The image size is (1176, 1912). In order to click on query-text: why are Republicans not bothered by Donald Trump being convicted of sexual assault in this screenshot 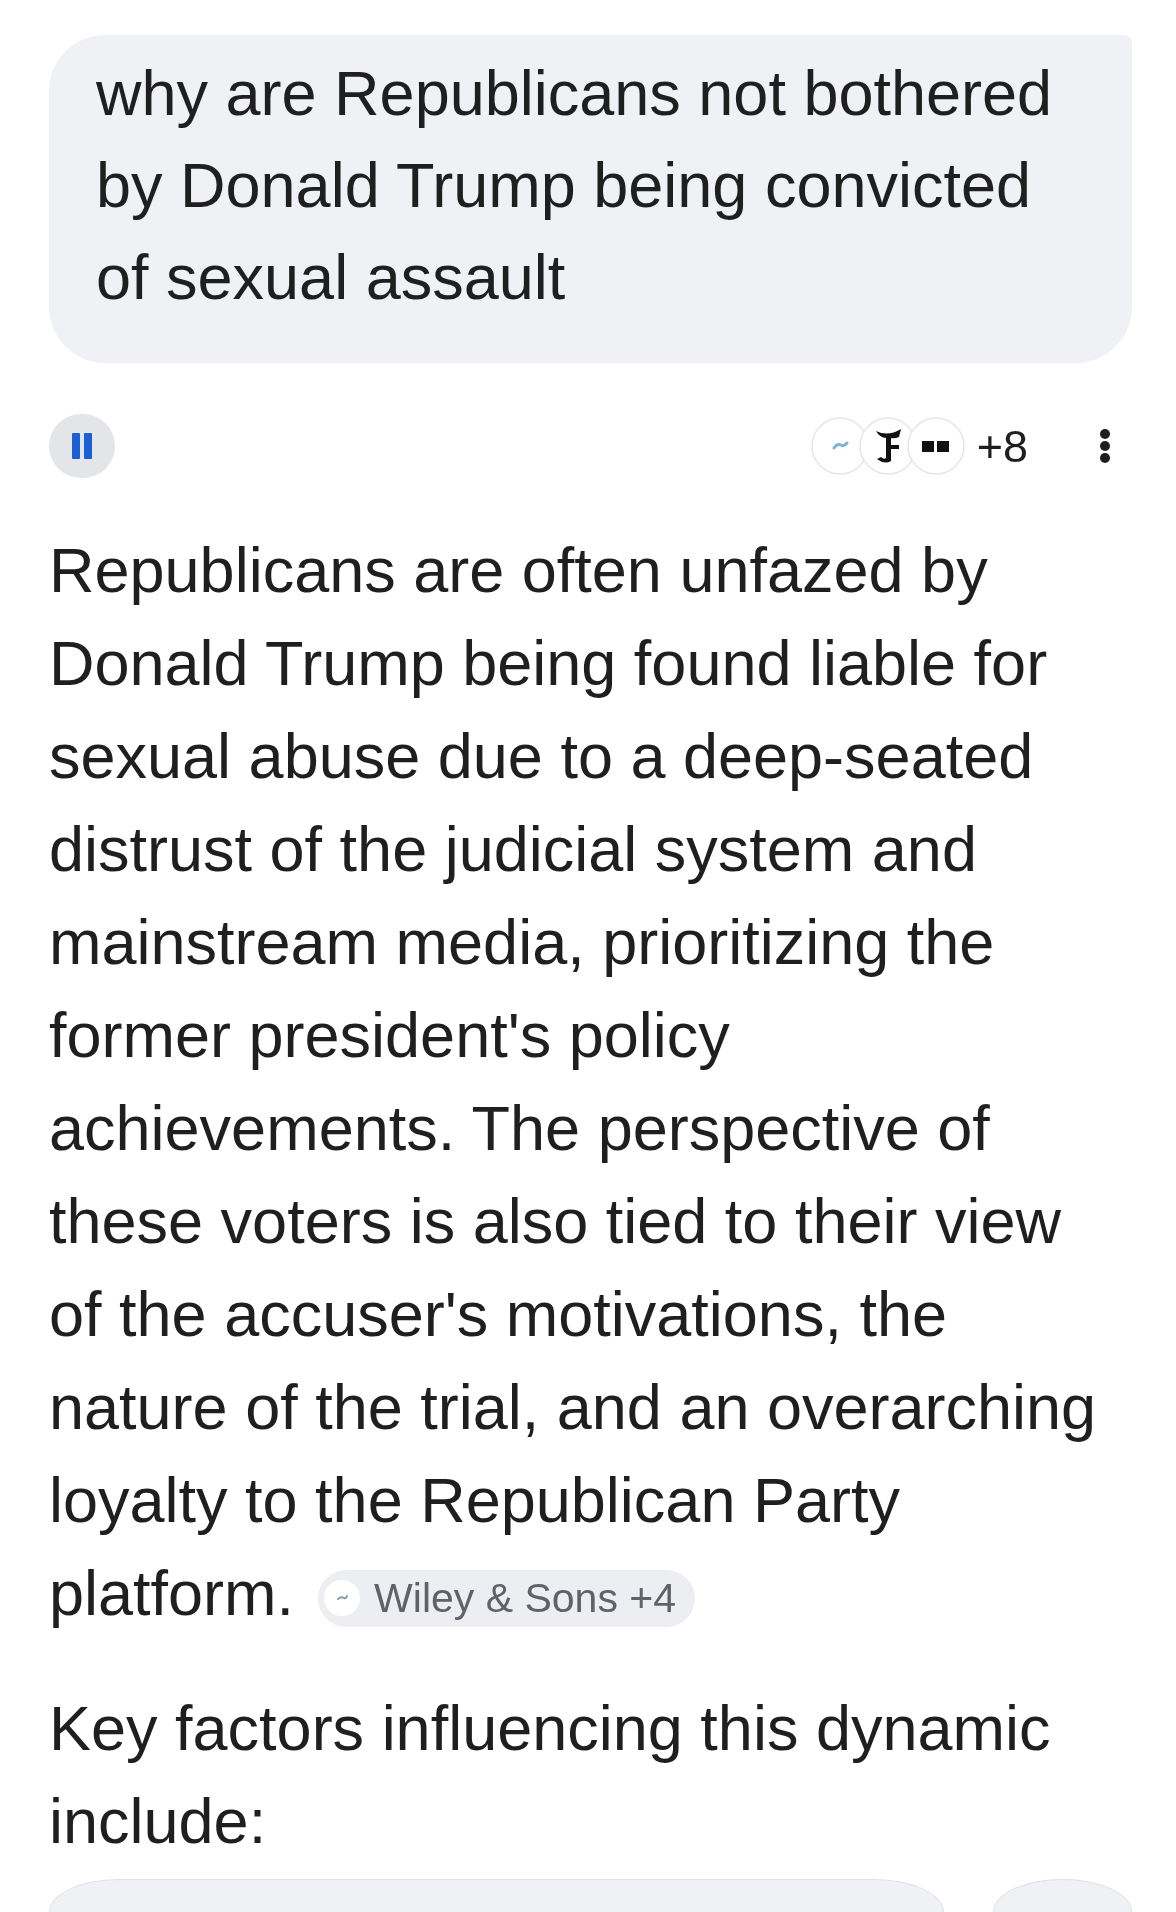, I will do `click(575, 185)`.